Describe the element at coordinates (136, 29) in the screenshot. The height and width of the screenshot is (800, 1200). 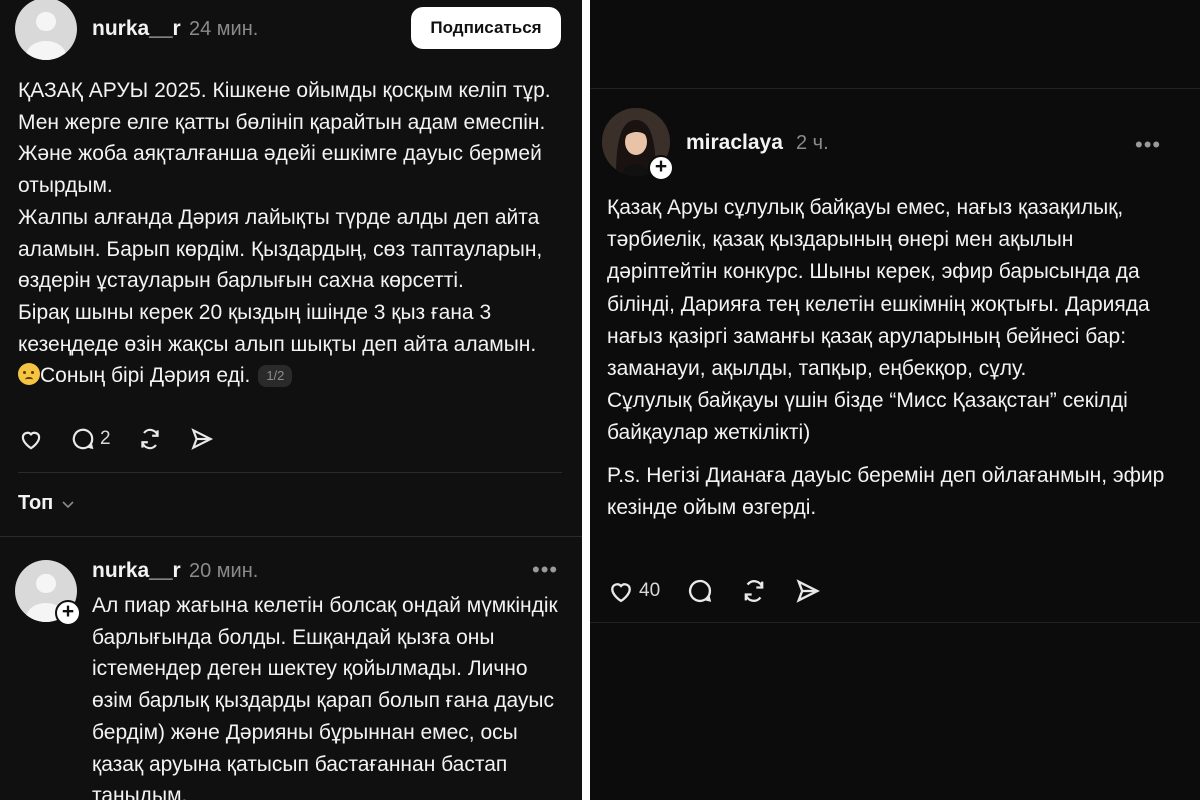
I see `post-username: nurka__r` at that location.